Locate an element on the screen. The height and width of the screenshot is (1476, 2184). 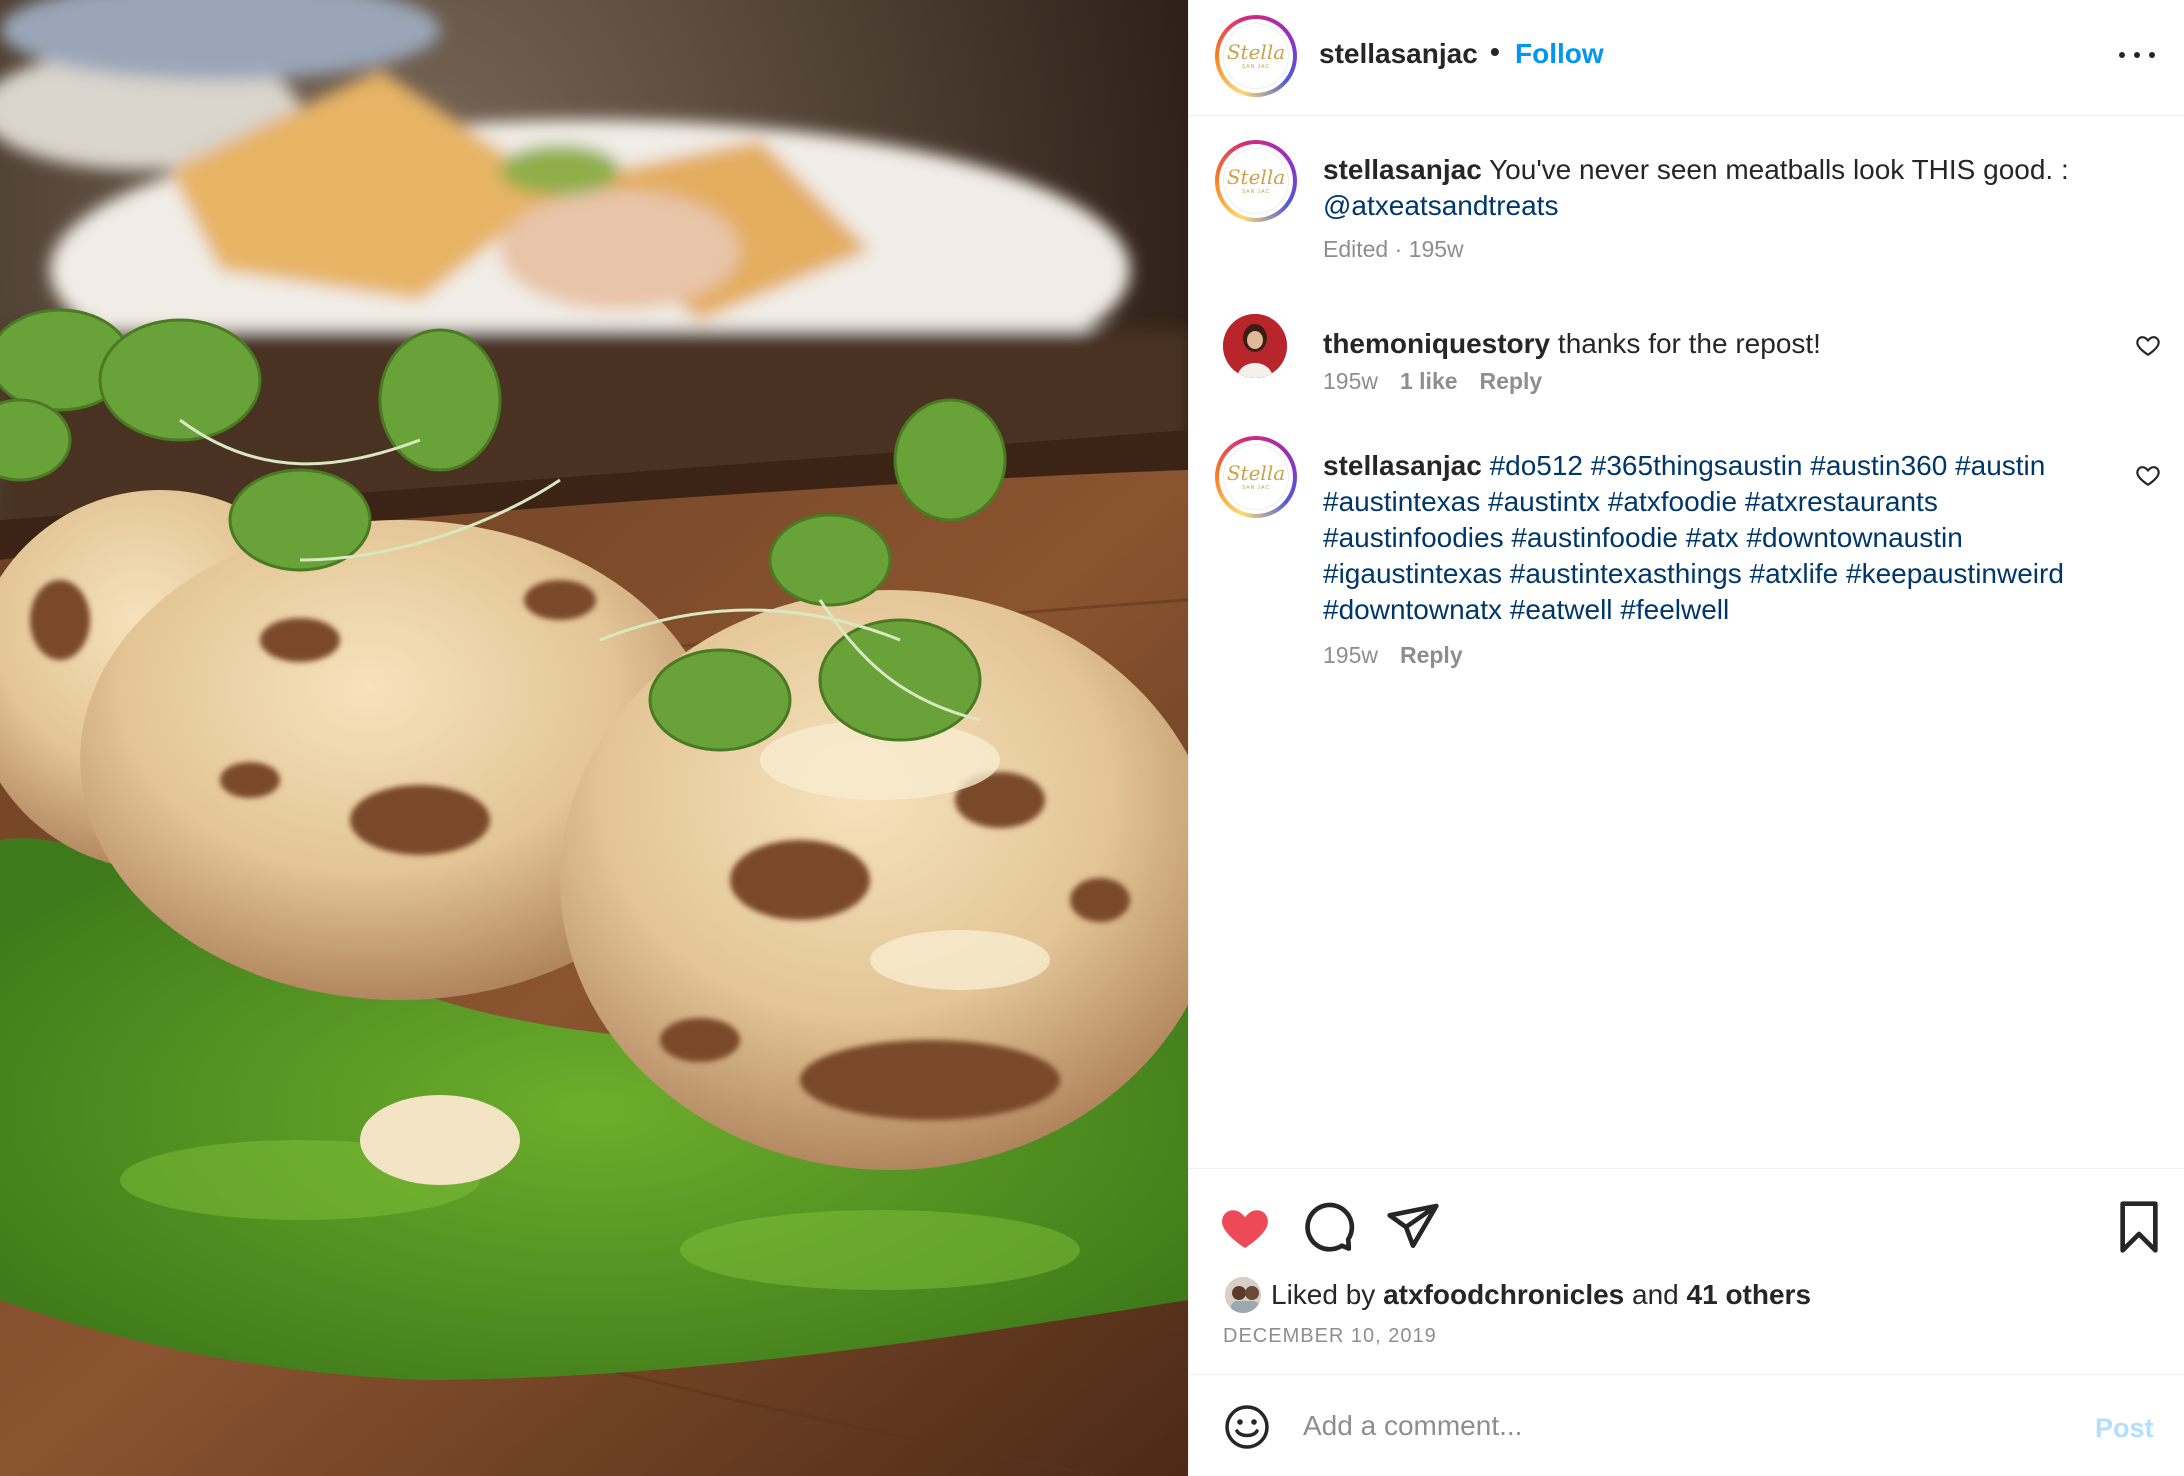
comment-text: thanks for the repost! is located at coordinates (1689, 343).